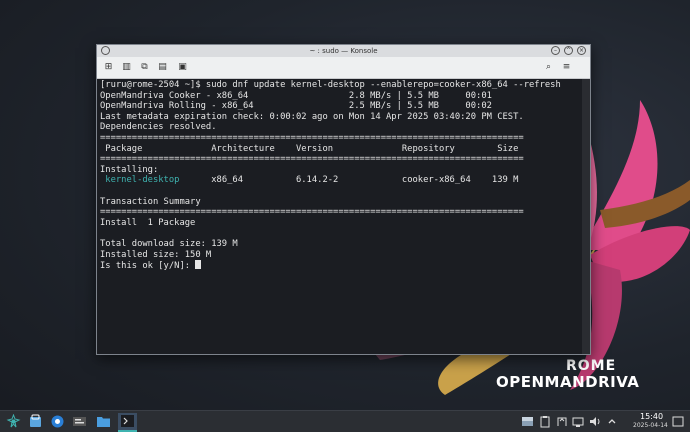 The image size is (690, 432). Describe the element at coordinates (169, 243) in the screenshot. I see `terminal-line: Total download size: 139 M` at that location.